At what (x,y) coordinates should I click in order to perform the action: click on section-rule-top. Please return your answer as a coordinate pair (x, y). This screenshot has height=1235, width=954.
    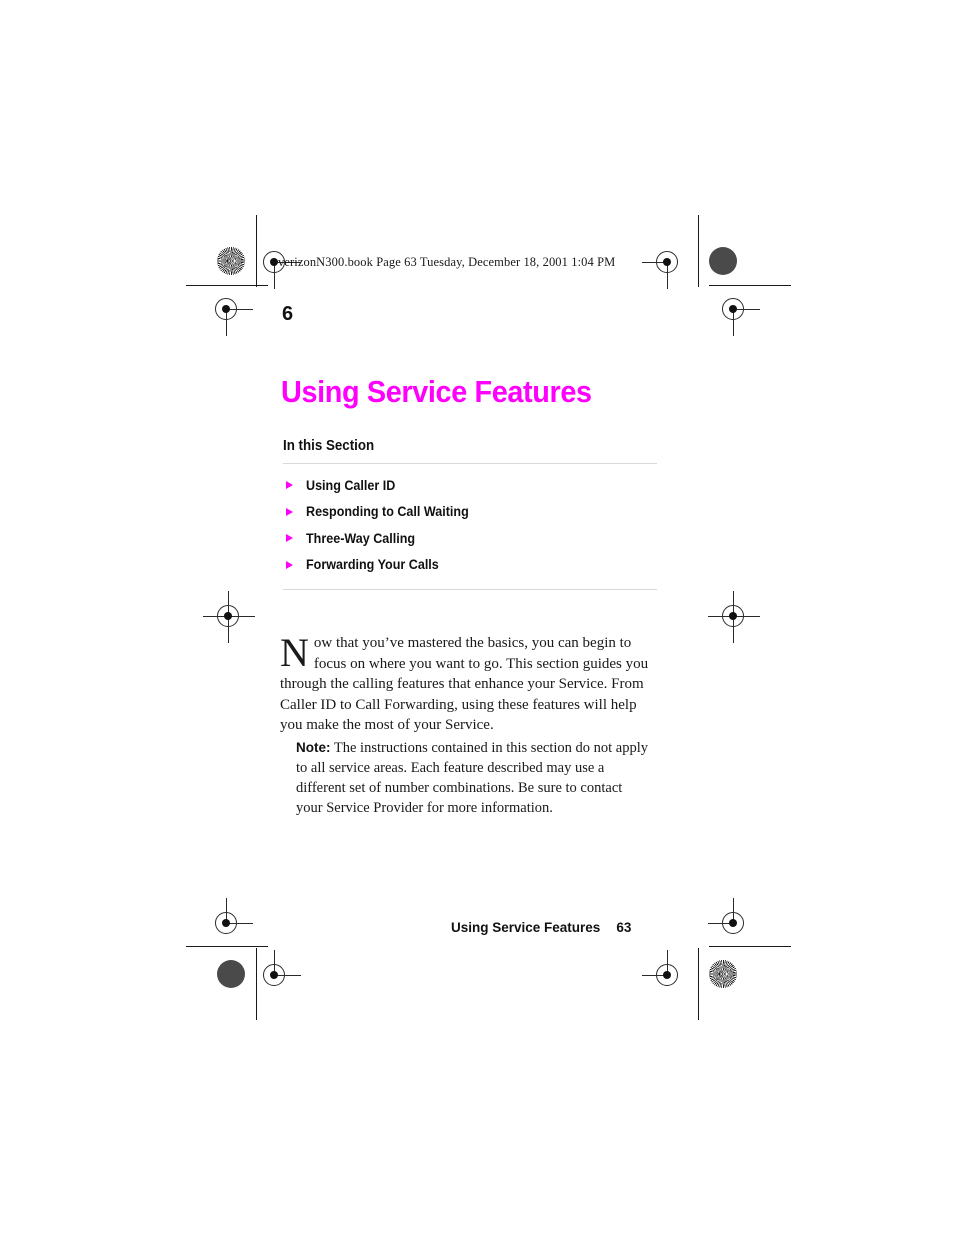
    Looking at the image, I should click on (470, 463).